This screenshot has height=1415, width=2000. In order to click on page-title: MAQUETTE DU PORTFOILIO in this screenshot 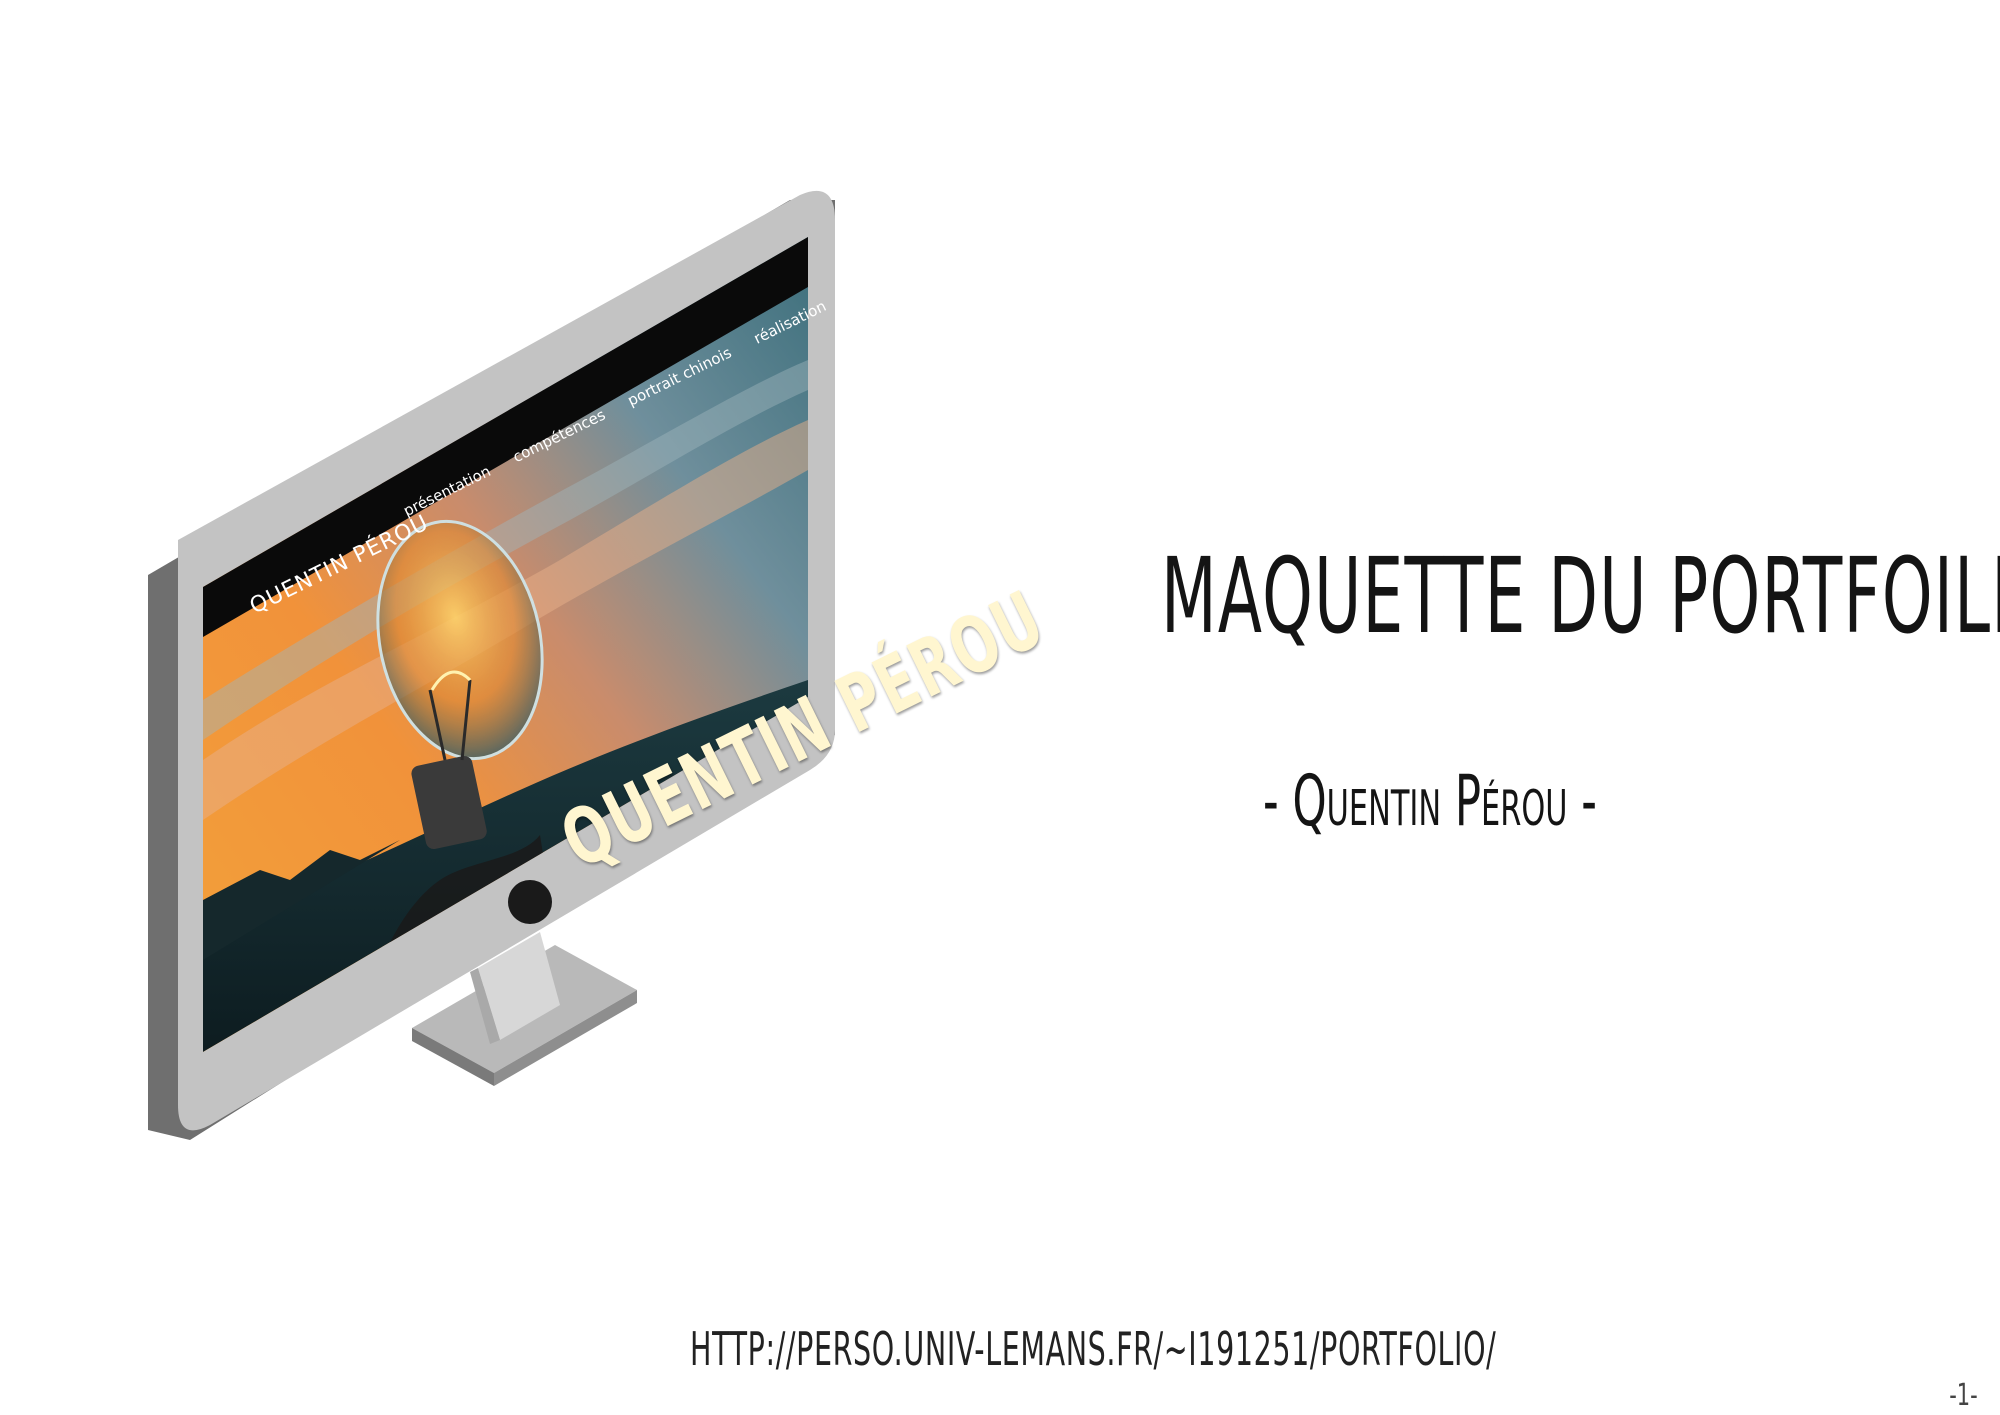, I will do `click(1580, 596)`.